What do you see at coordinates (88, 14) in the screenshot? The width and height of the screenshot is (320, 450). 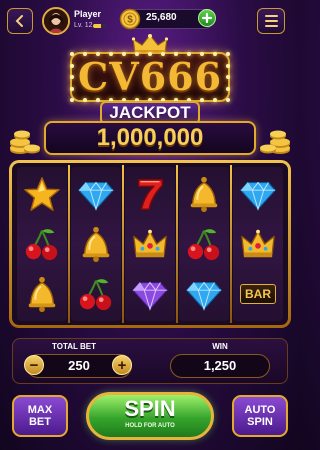 I see `player-name: Player` at bounding box center [88, 14].